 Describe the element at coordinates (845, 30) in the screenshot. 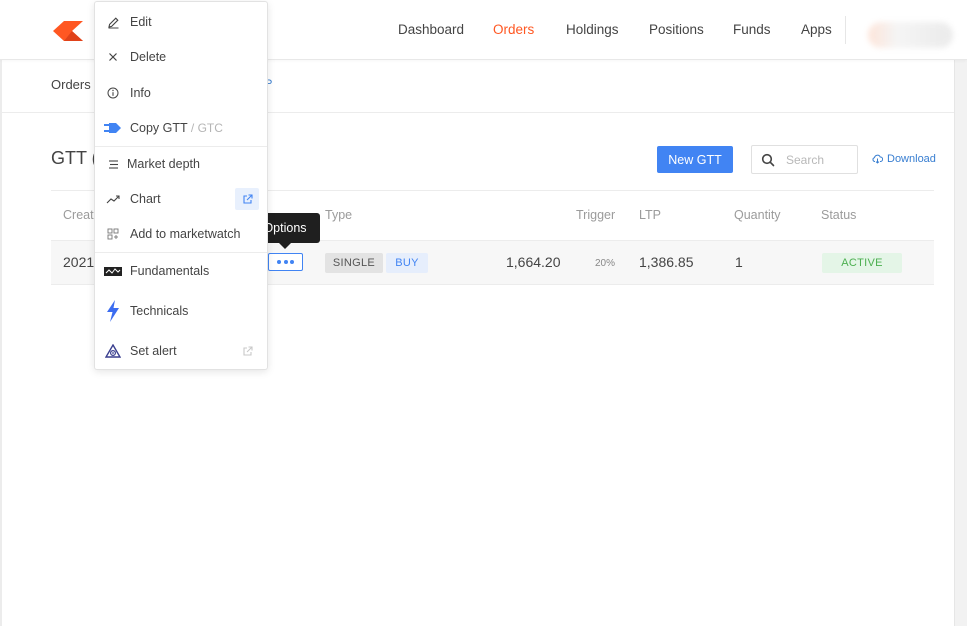

I see `nav-divider` at that location.